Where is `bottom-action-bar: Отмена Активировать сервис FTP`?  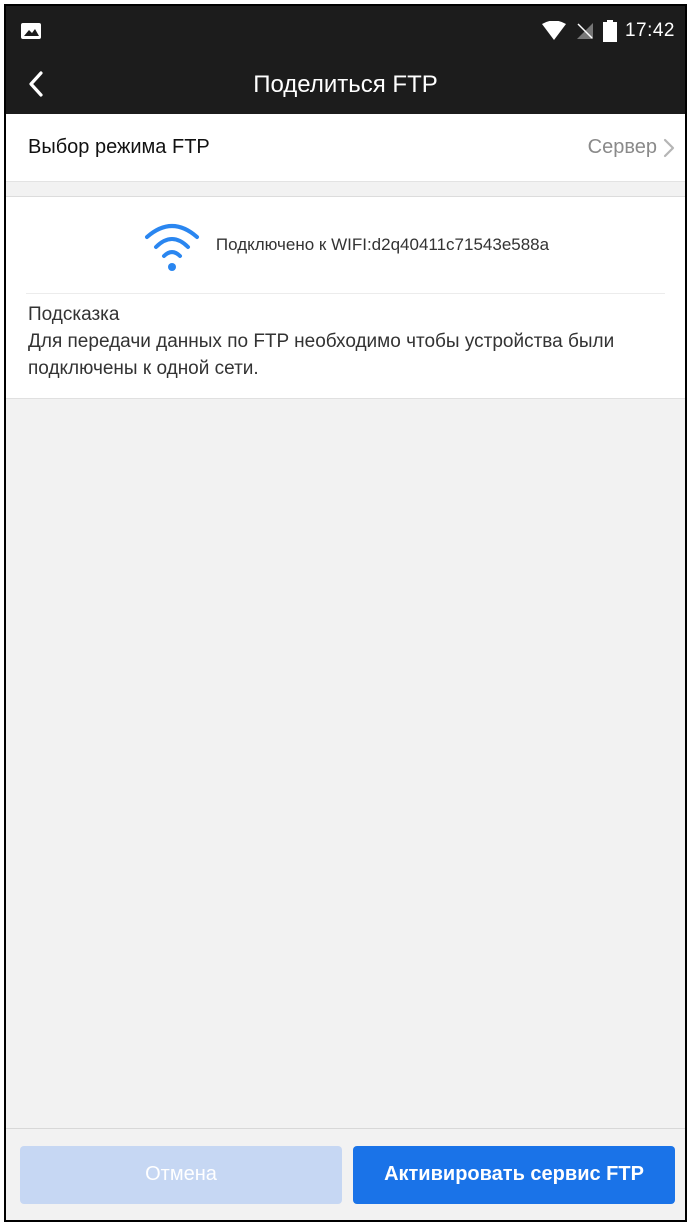
bottom-action-bar: Отмена Активировать сервис FTP is located at coordinates (345, 1174).